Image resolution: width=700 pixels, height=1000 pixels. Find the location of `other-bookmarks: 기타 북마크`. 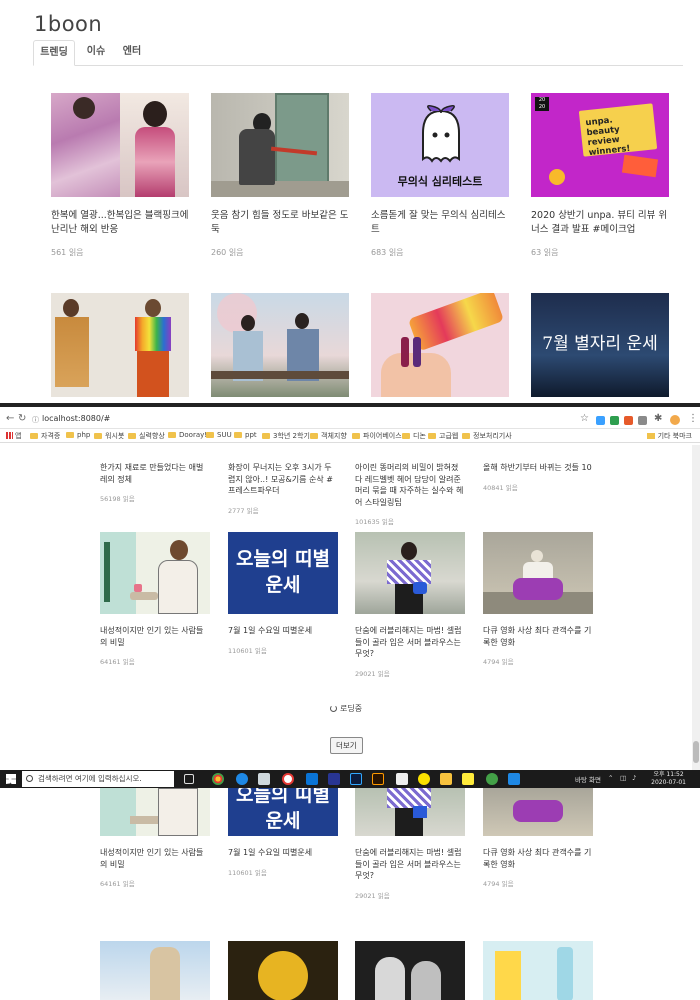

other-bookmarks: 기타 북마크 is located at coordinates (669, 436).